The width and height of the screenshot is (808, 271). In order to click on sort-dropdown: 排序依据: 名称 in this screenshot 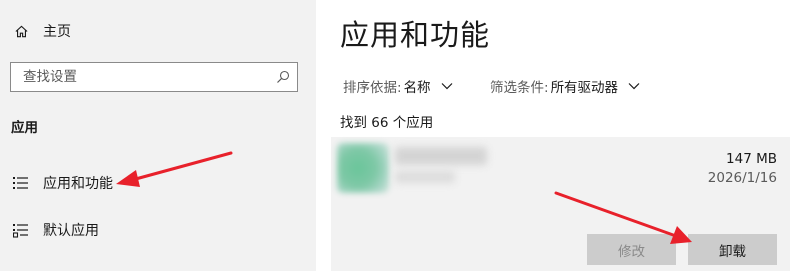, I will do `click(398, 86)`.